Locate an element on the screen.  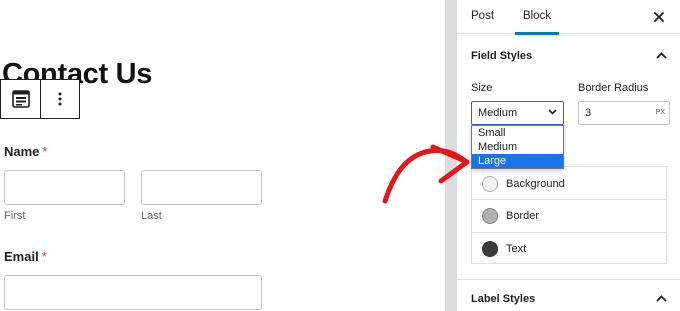
first-name-input is located at coordinates (64, 187).